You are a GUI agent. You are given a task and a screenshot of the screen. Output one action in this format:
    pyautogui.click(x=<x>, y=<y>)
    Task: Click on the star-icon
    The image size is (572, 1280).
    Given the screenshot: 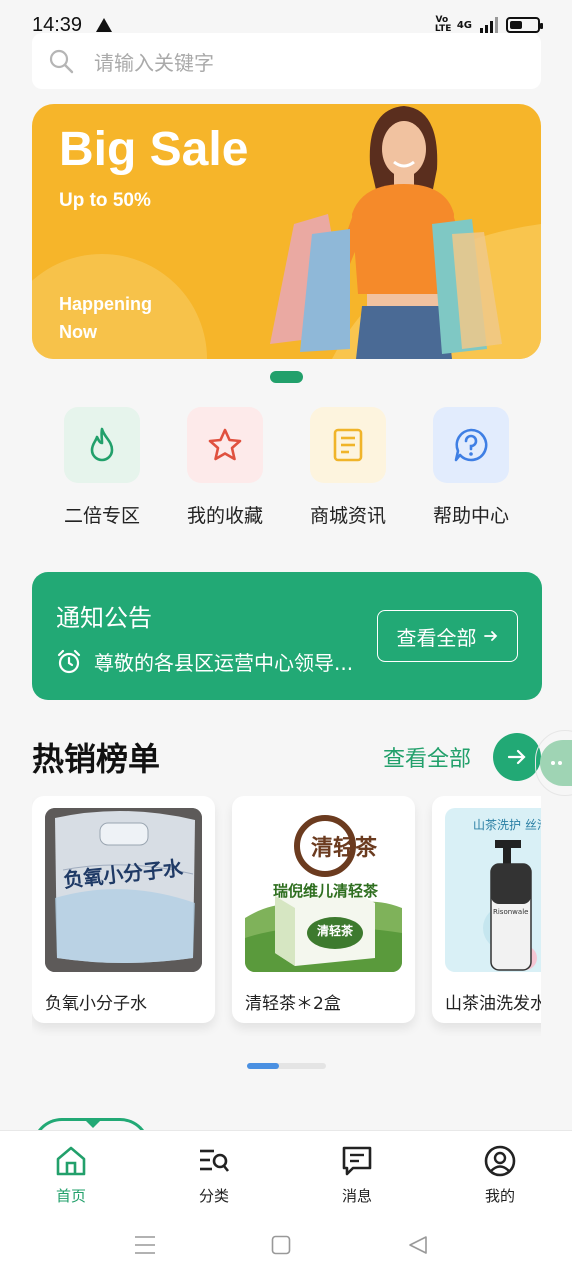 What is the action you would take?
    pyautogui.click(x=225, y=444)
    